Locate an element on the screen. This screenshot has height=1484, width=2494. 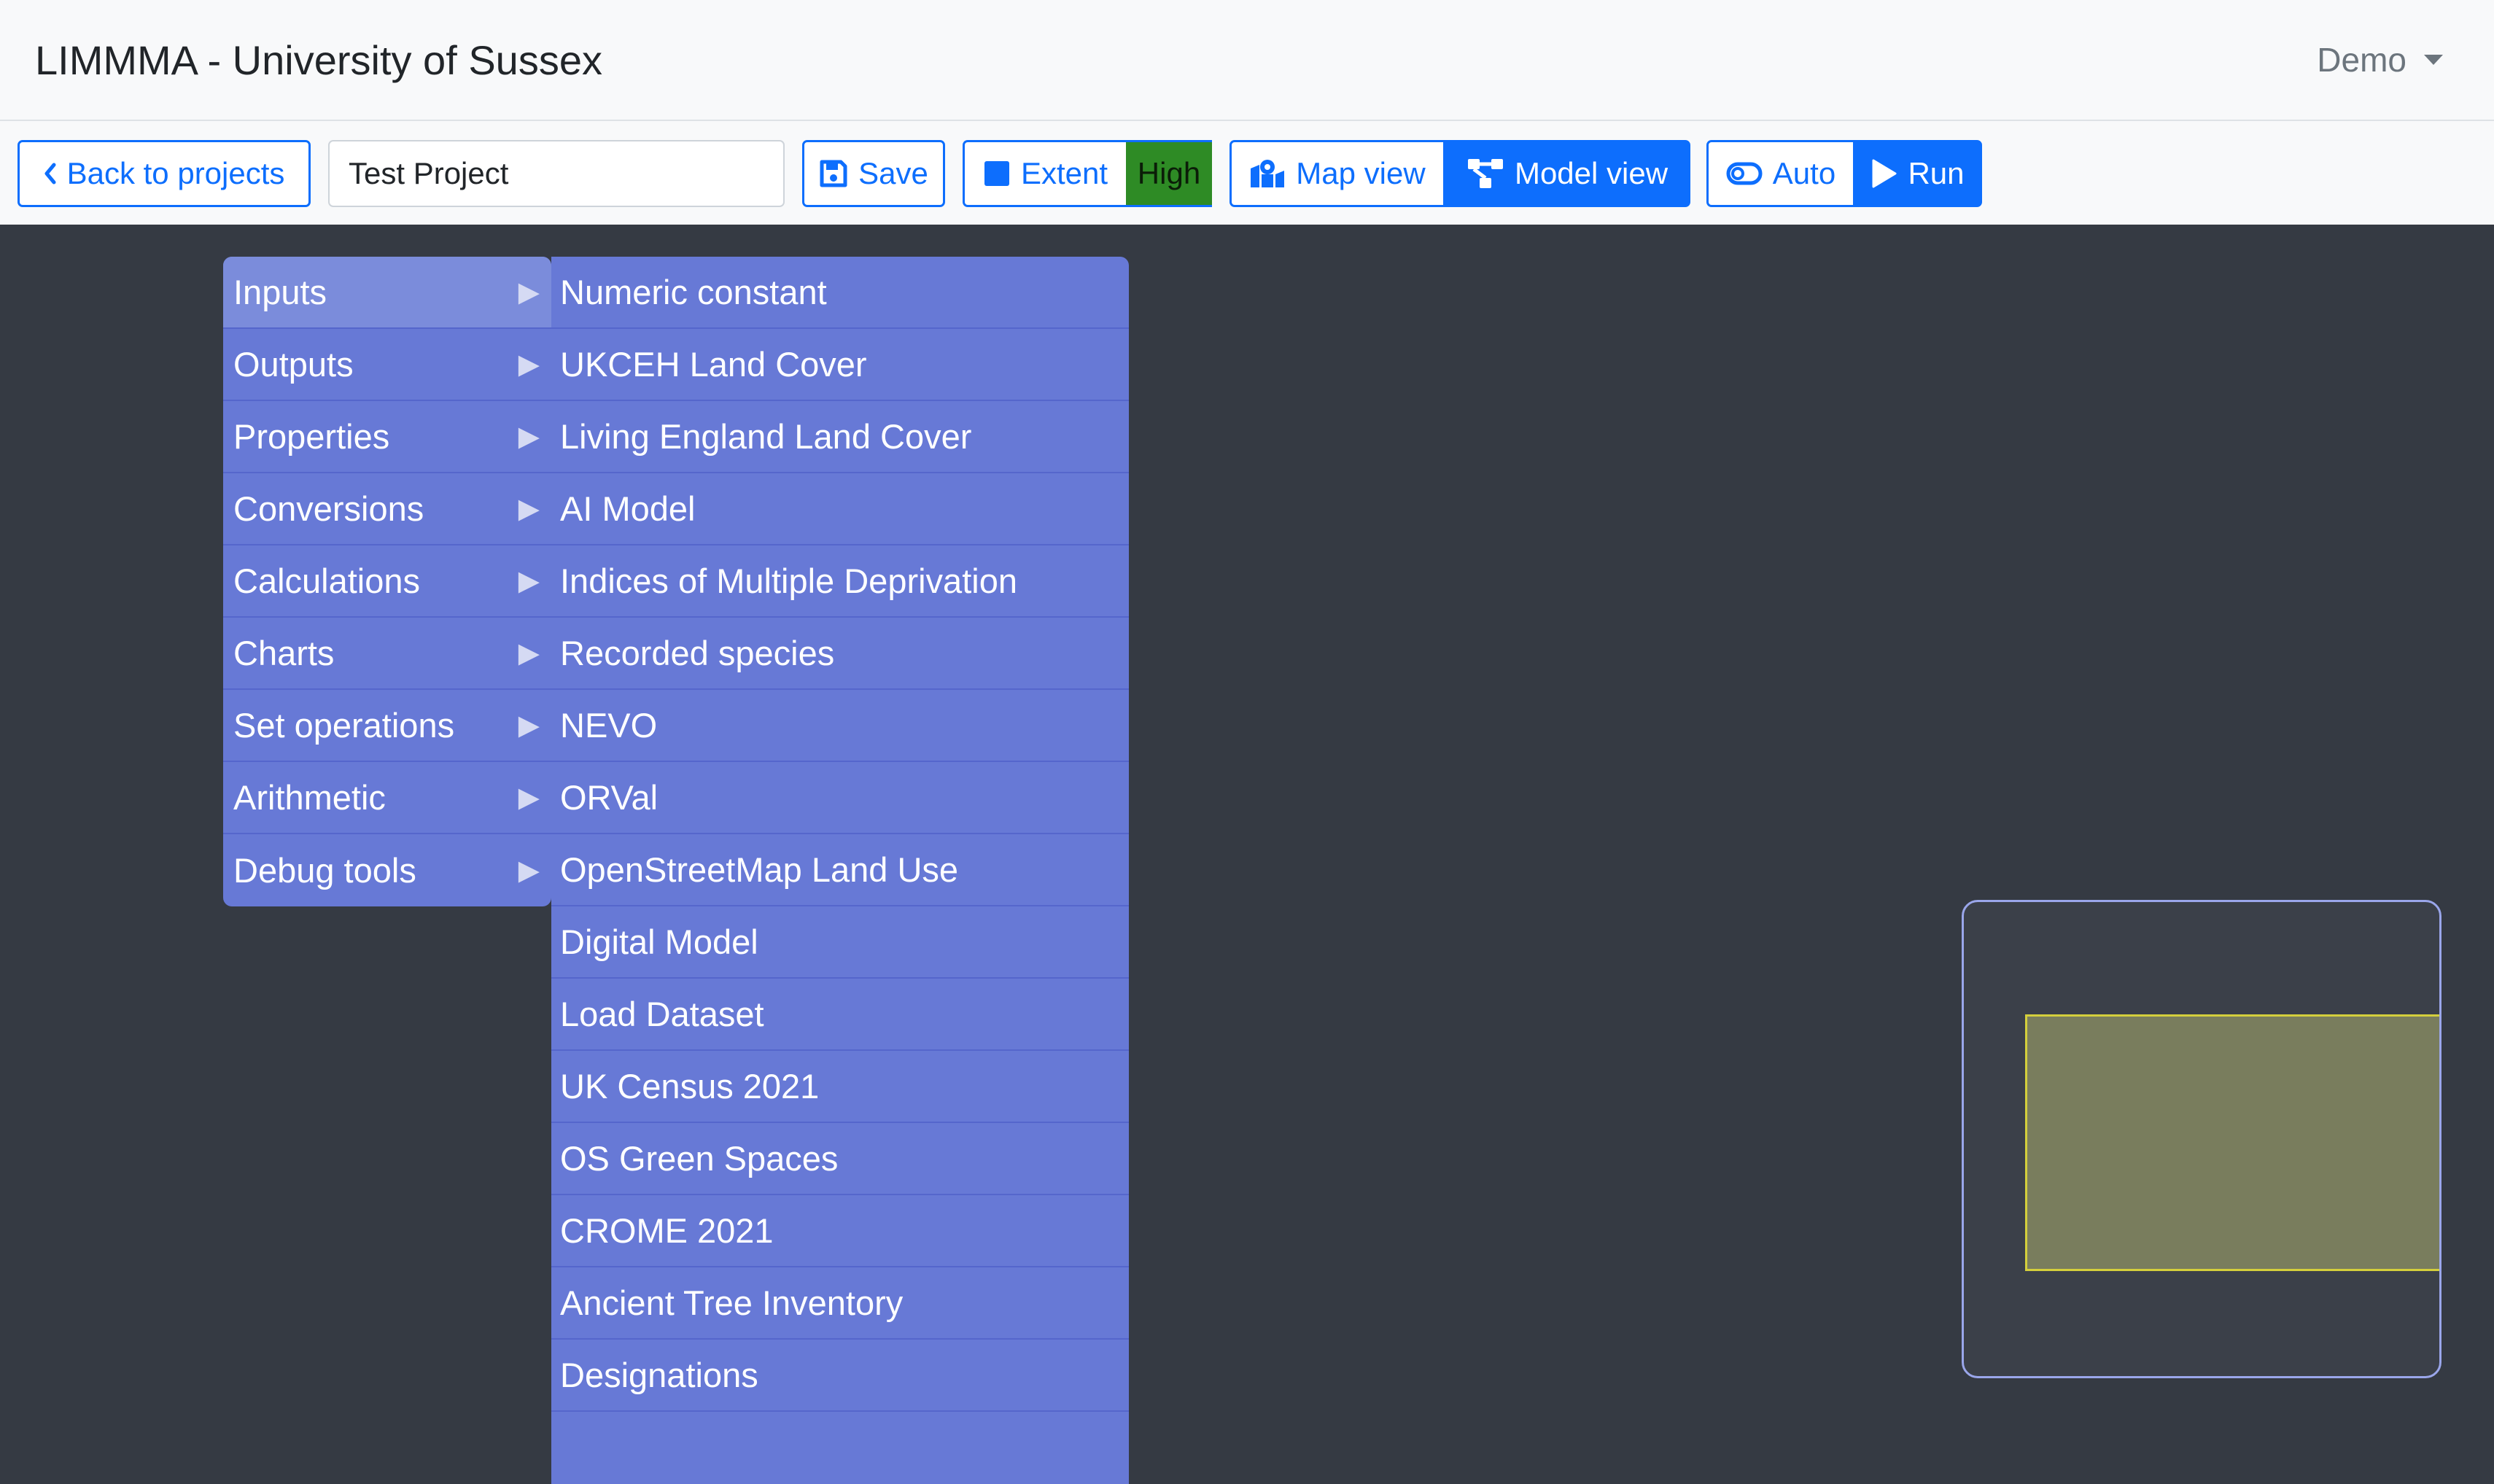
save-button: Save is located at coordinates (873, 173).